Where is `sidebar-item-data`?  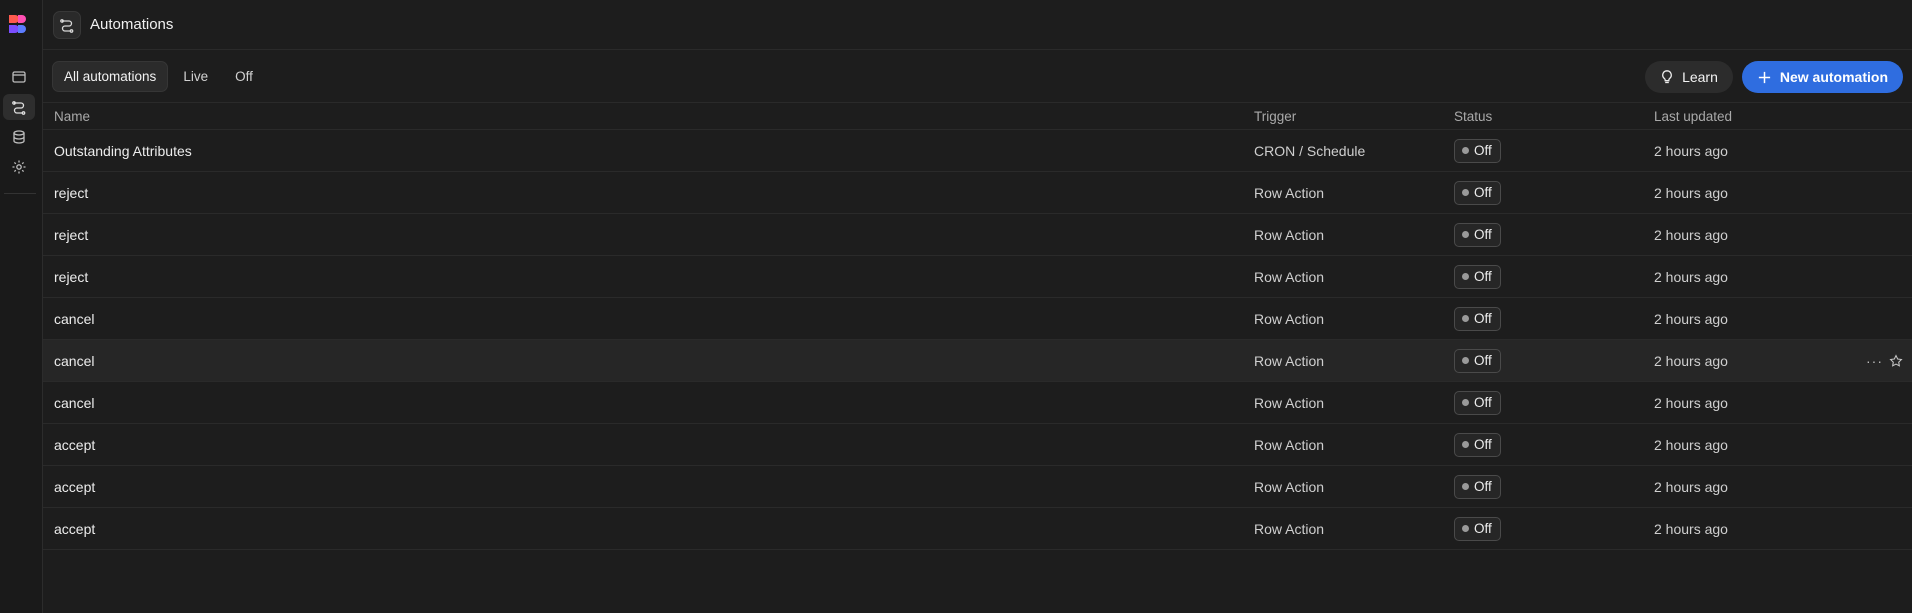
sidebar-item-data is located at coordinates (19, 137).